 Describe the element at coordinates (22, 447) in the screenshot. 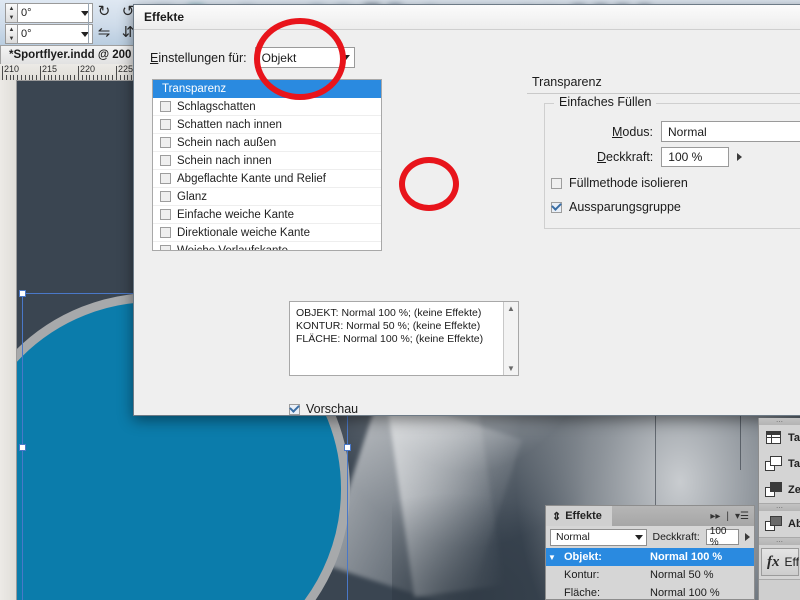

I see `selection-handle-w` at that location.